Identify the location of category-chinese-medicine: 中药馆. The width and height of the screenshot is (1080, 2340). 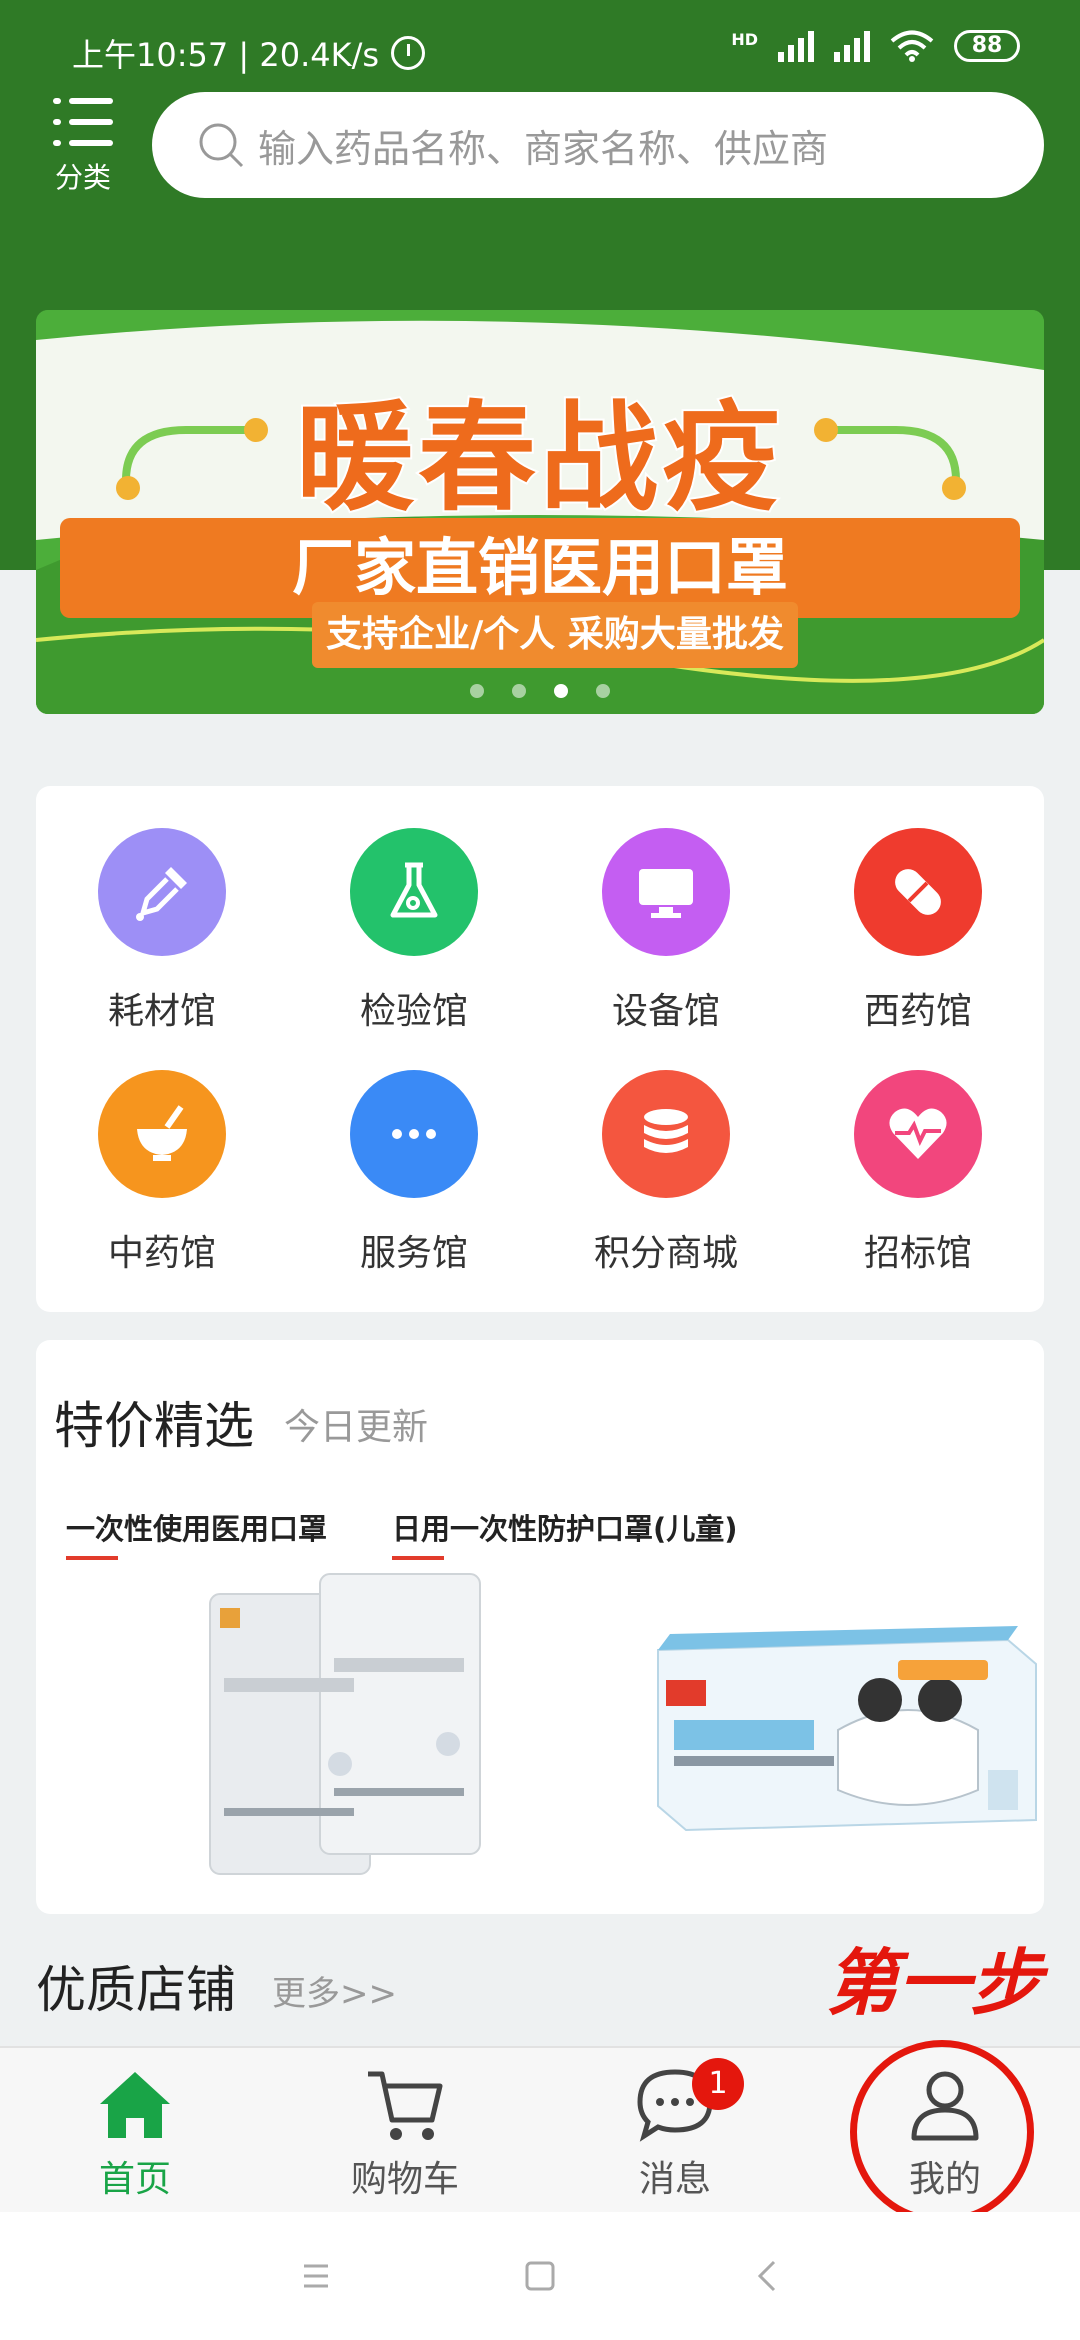
(162, 1151).